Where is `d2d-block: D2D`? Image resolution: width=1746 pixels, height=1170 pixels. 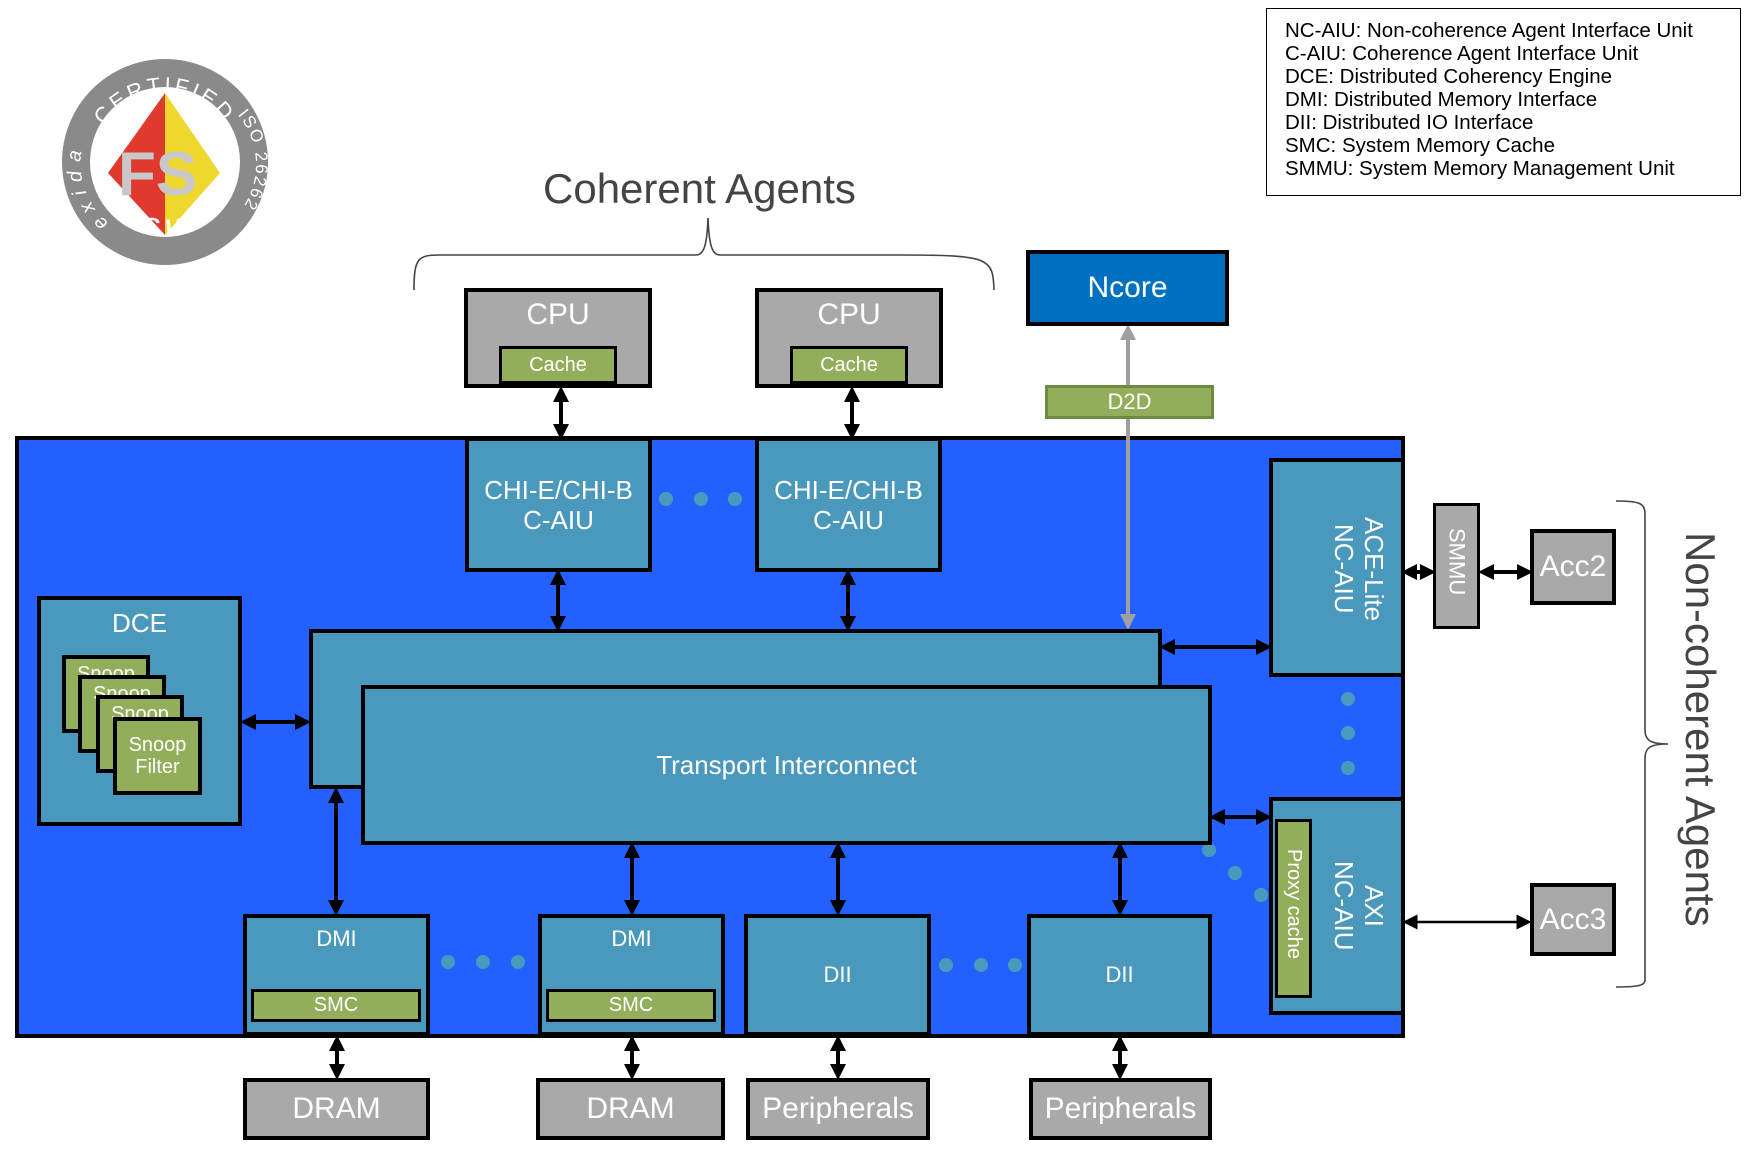 d2d-block: D2D is located at coordinates (1129, 402).